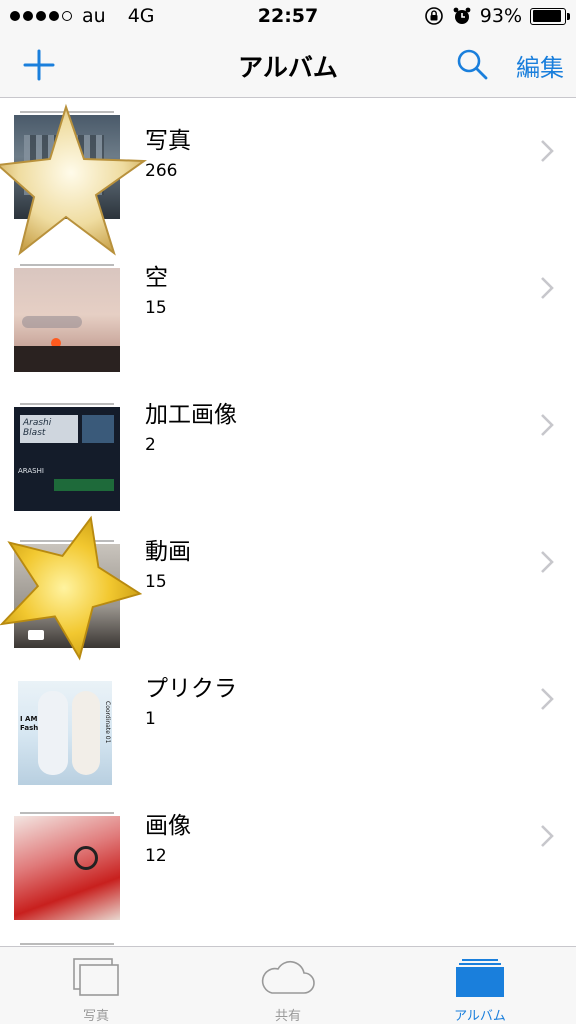 Image resolution: width=576 pixels, height=1024 pixels. I want to click on status-right: 93%, so click(497, 16).